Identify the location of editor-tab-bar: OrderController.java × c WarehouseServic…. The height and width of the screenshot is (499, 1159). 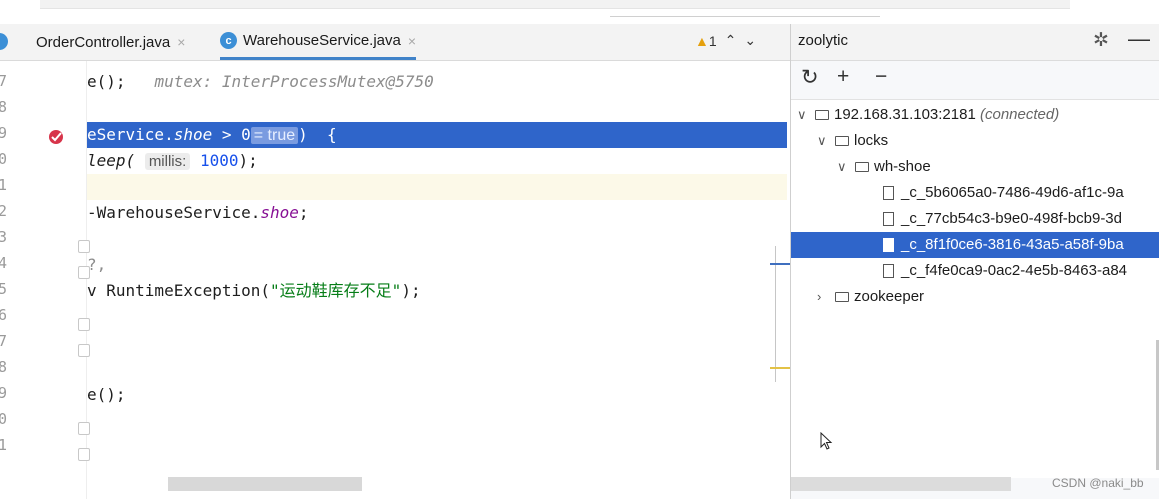
(395, 42).